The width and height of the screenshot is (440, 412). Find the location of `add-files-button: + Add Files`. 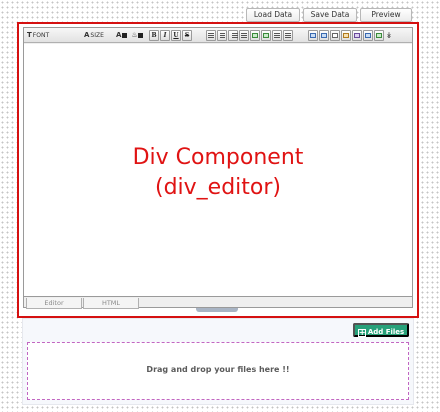

add-files-button: + Add Files is located at coordinates (381, 330).